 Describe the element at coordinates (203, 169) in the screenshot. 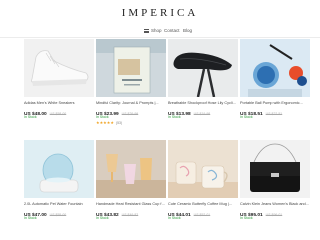

I see `product-image-butterfly-mug` at that location.